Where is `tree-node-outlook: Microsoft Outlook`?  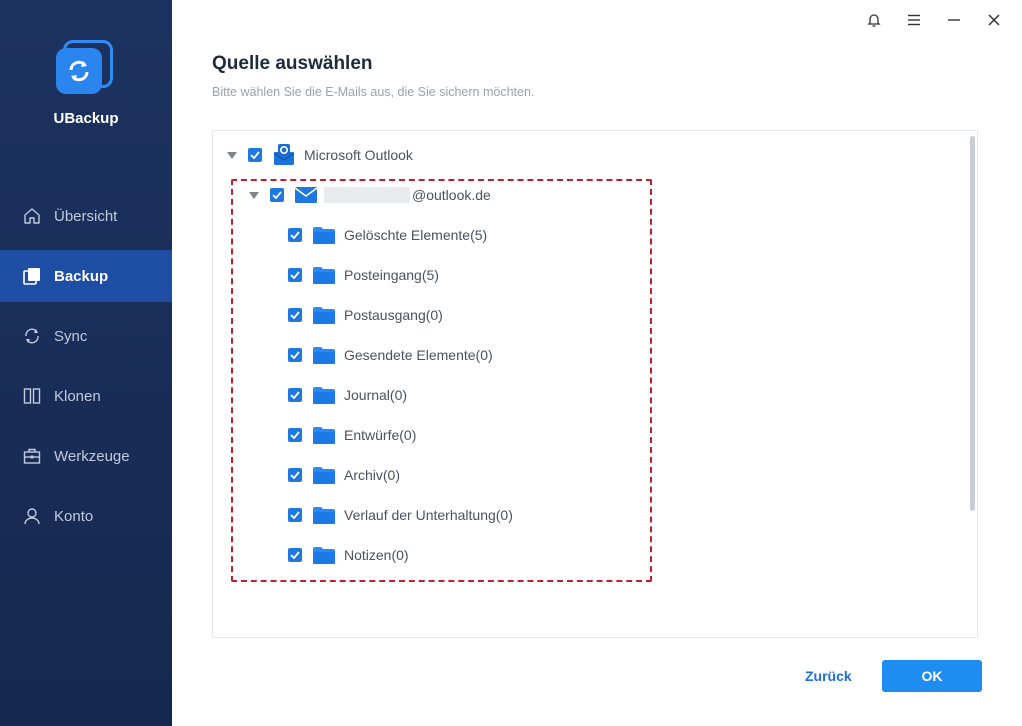 tree-node-outlook: Microsoft Outlook is located at coordinates (320, 155).